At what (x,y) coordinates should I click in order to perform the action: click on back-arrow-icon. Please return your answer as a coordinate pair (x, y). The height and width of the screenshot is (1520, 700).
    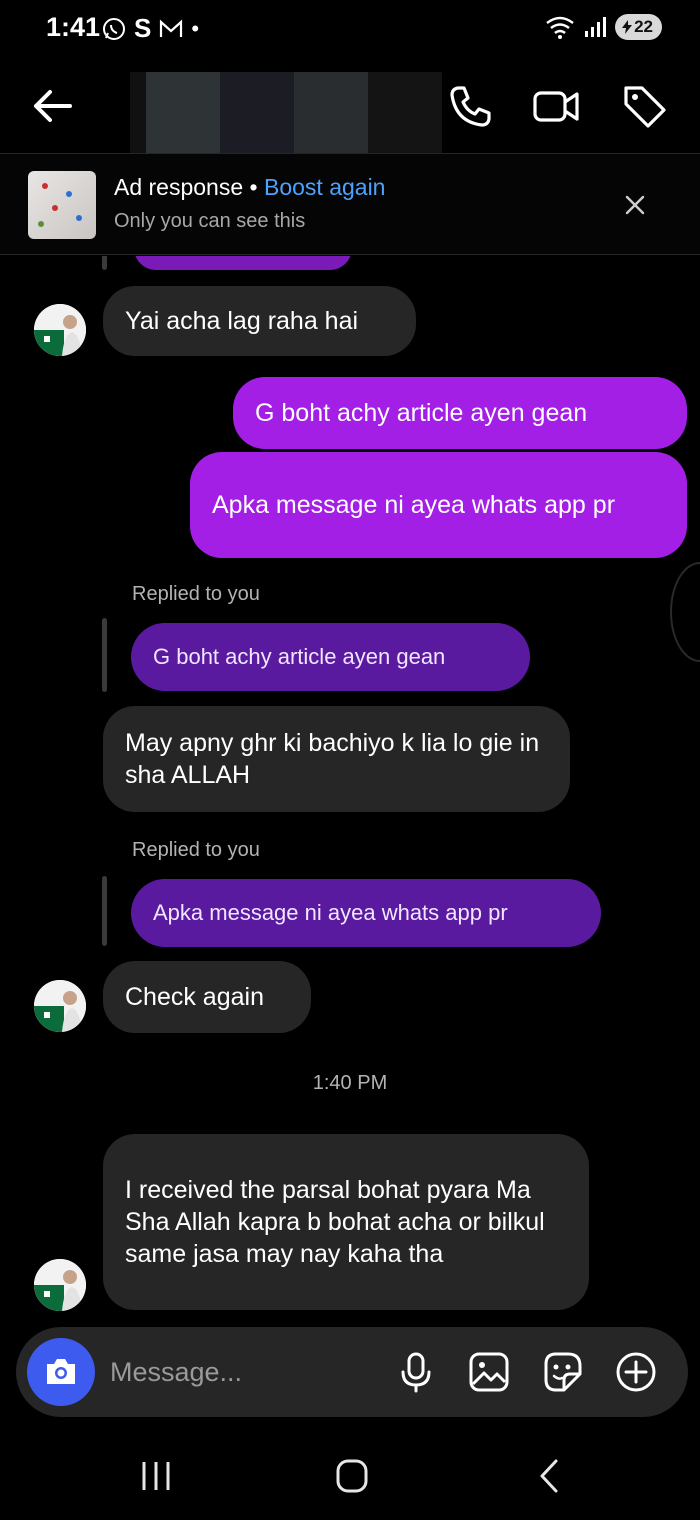
    Looking at the image, I should click on (52, 106).